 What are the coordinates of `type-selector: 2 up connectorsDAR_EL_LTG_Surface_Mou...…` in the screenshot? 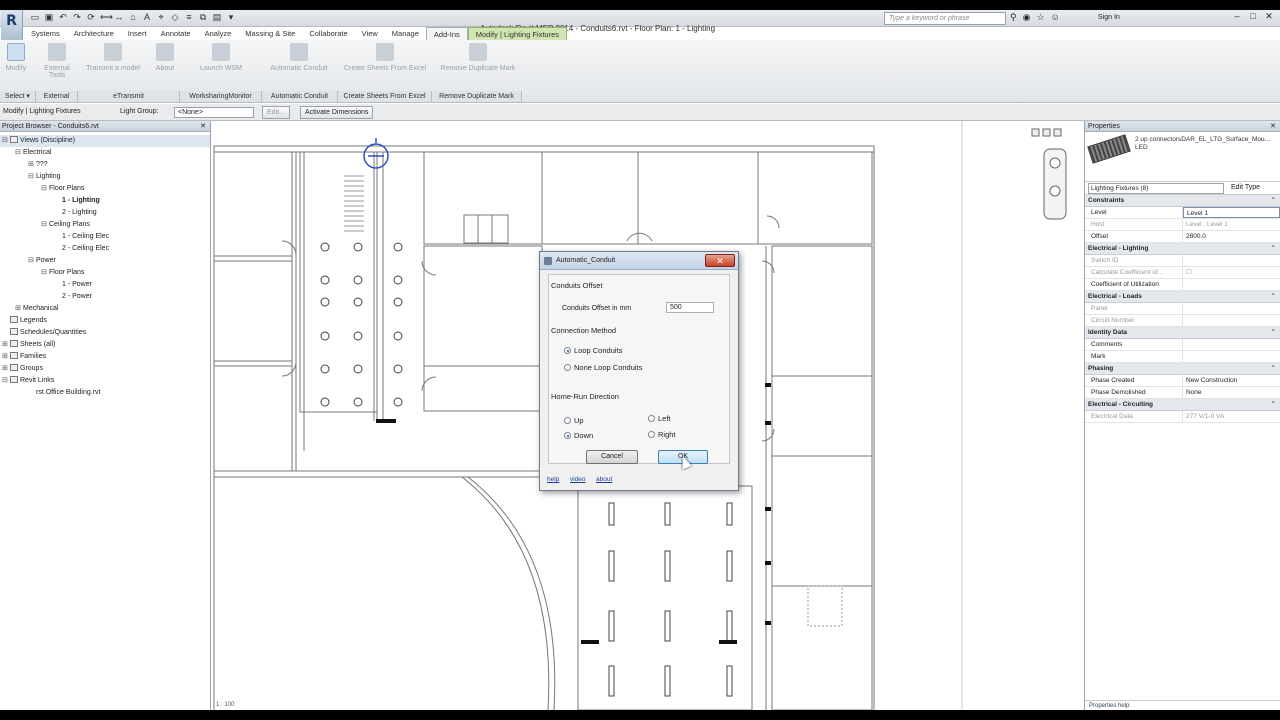 It's located at (1182, 157).